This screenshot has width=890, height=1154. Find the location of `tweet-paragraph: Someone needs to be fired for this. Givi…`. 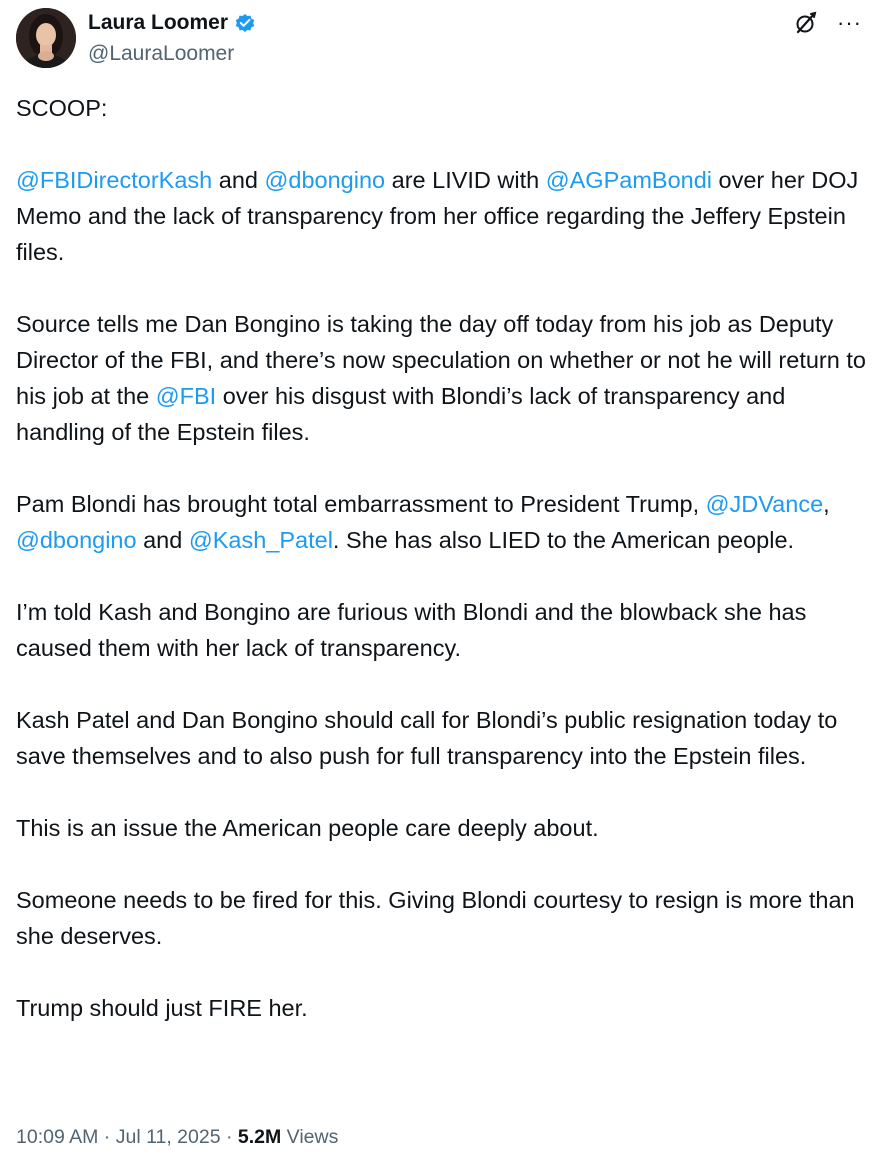

tweet-paragraph: Someone needs to be fired for this. Givi… is located at coordinates (446, 918).